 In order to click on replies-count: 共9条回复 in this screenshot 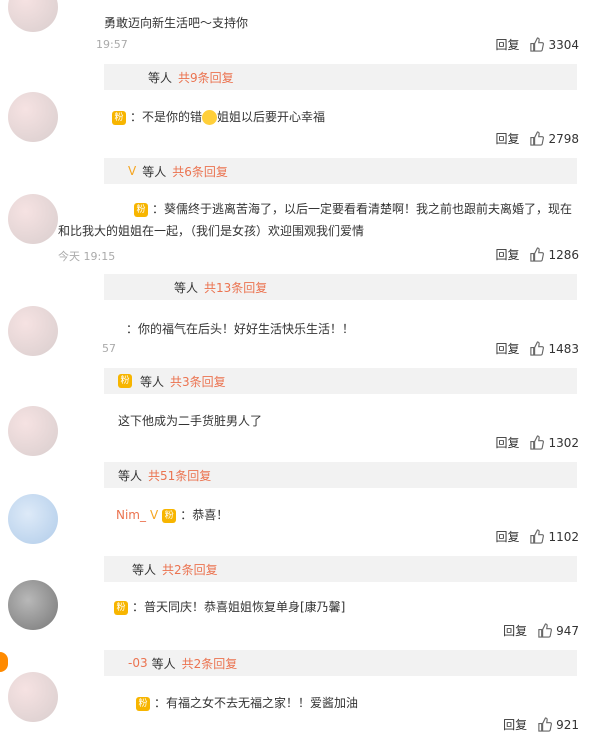, I will do `click(206, 77)`.